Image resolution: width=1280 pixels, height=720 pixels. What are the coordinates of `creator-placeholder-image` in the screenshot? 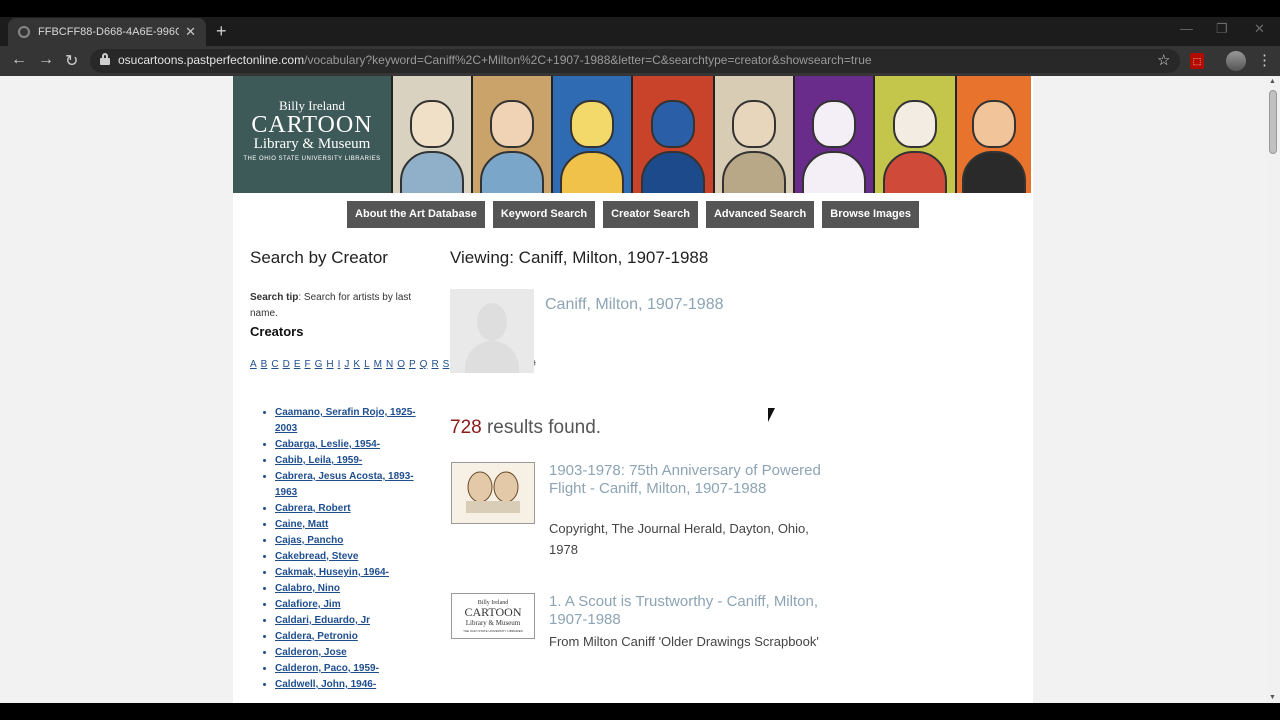 It's located at (492, 331).